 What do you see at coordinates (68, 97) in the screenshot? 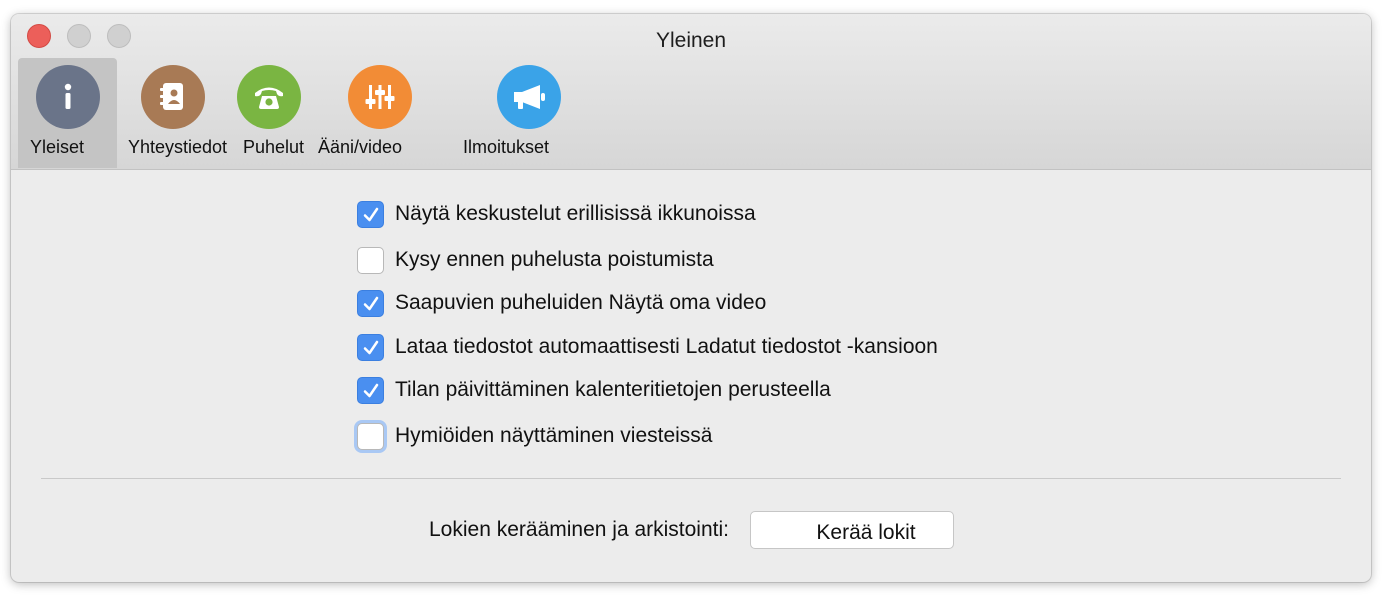
I see `info-icon` at bounding box center [68, 97].